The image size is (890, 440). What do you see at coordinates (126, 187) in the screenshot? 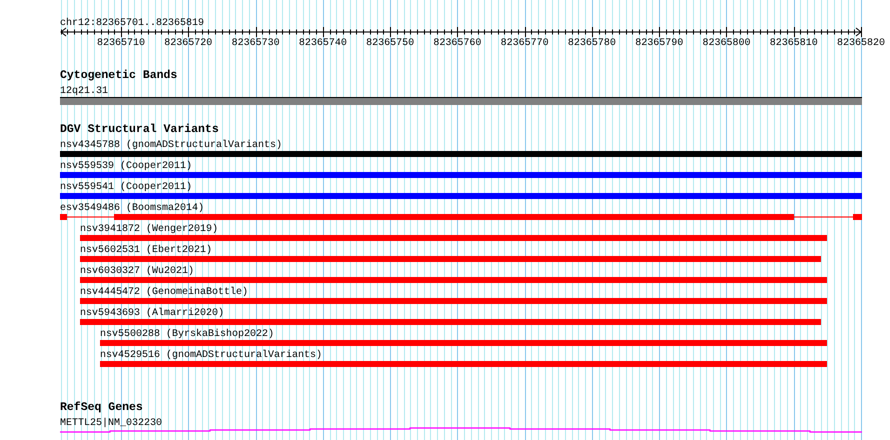
I see `variant-label: nsv559541 (Cooper2011)` at bounding box center [126, 187].